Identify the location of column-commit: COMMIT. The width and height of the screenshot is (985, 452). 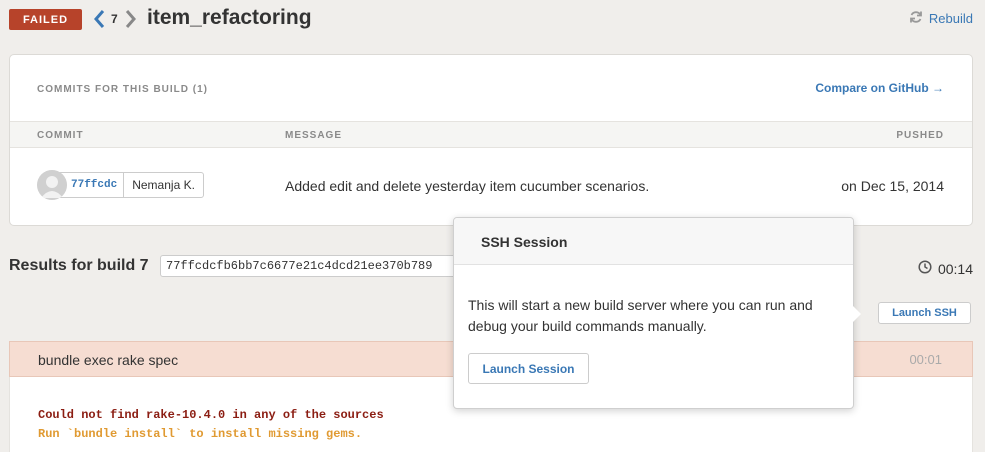
(60, 135).